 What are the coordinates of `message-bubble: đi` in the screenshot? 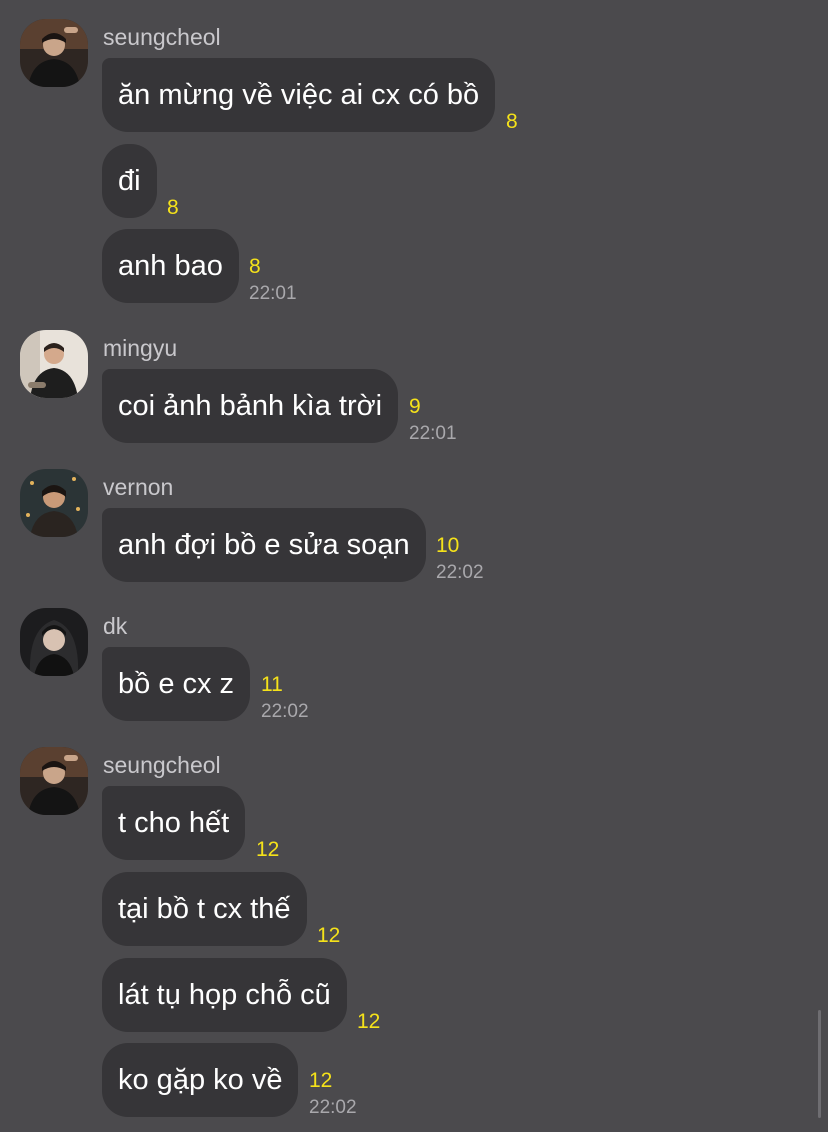 It's located at (129, 181).